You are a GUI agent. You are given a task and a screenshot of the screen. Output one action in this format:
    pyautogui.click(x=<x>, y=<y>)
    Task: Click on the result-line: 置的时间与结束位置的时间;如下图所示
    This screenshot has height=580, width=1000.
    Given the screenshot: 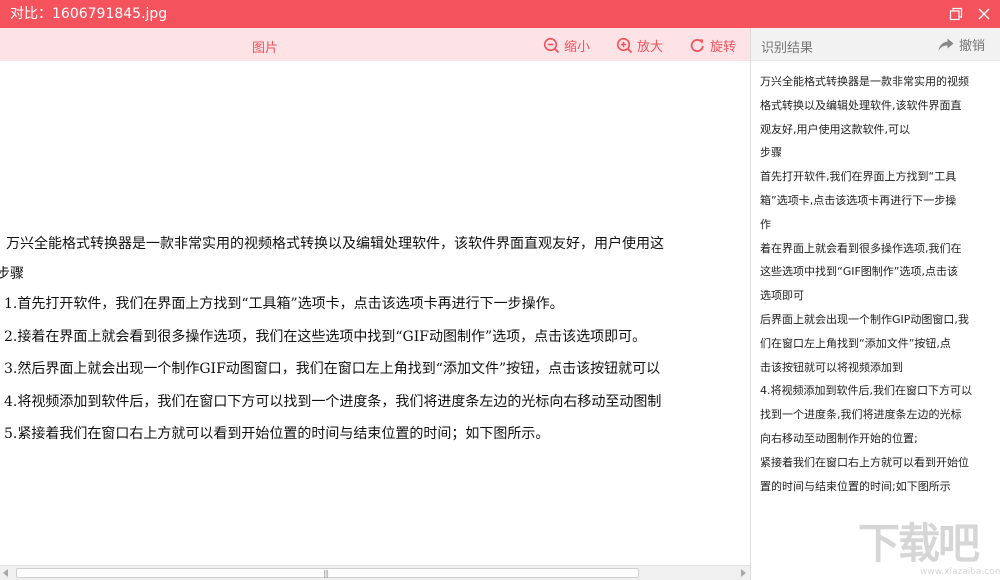 What is the action you would take?
    pyautogui.click(x=855, y=486)
    